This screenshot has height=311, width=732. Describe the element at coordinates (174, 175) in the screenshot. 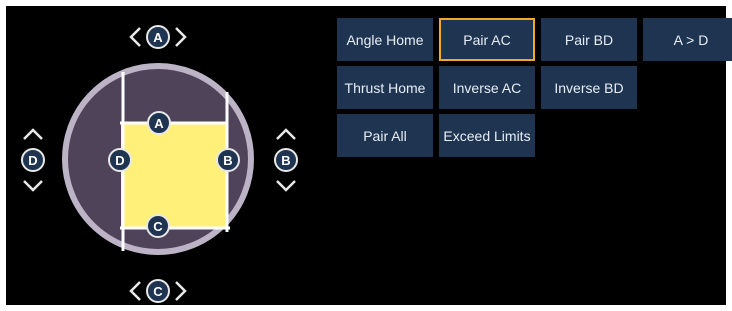

I see `beam-shape` at that location.